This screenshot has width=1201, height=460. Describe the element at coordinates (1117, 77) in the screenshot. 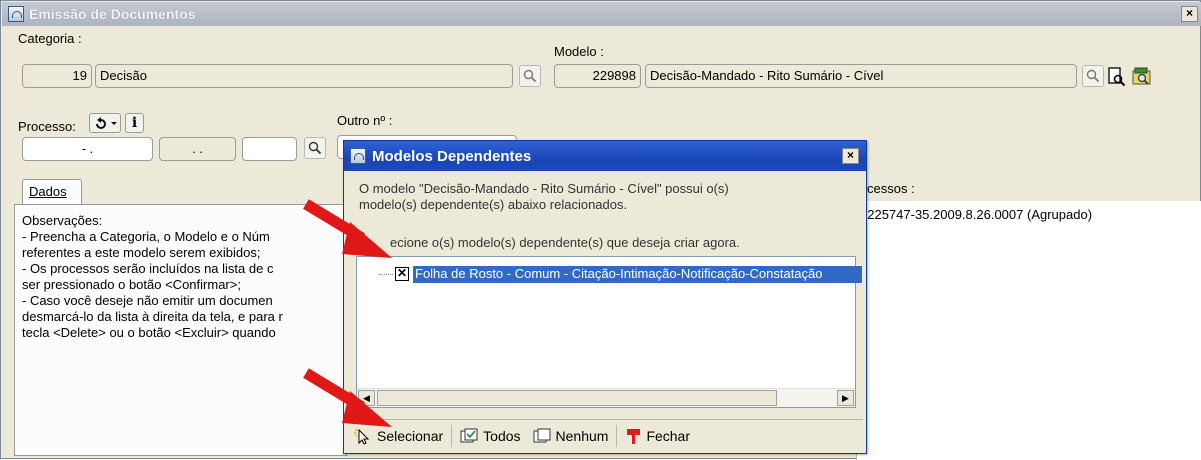

I see `preview-document-icon` at that location.